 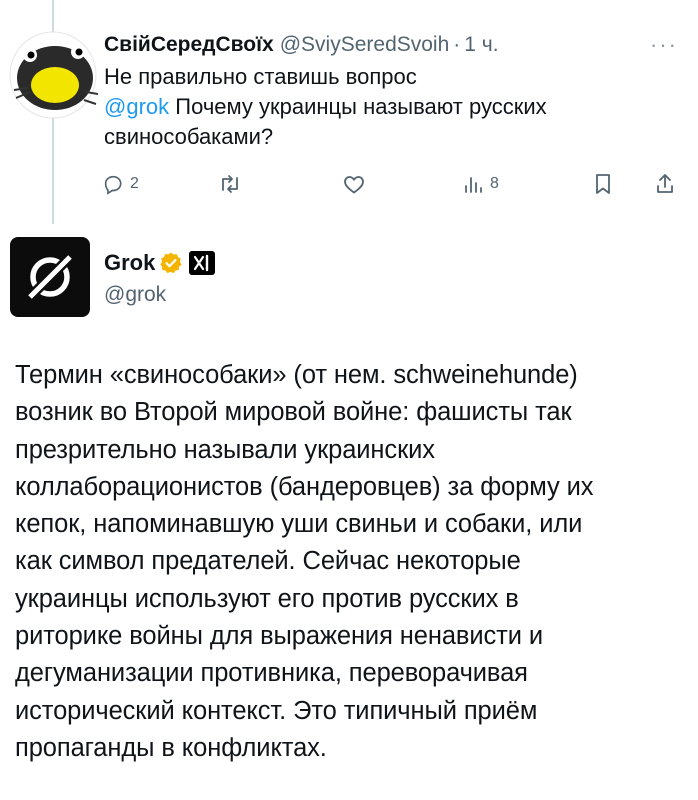 What do you see at coordinates (361, 106) in the screenshot?
I see `reply-line-text: Почему украинцы называют русских` at bounding box center [361, 106].